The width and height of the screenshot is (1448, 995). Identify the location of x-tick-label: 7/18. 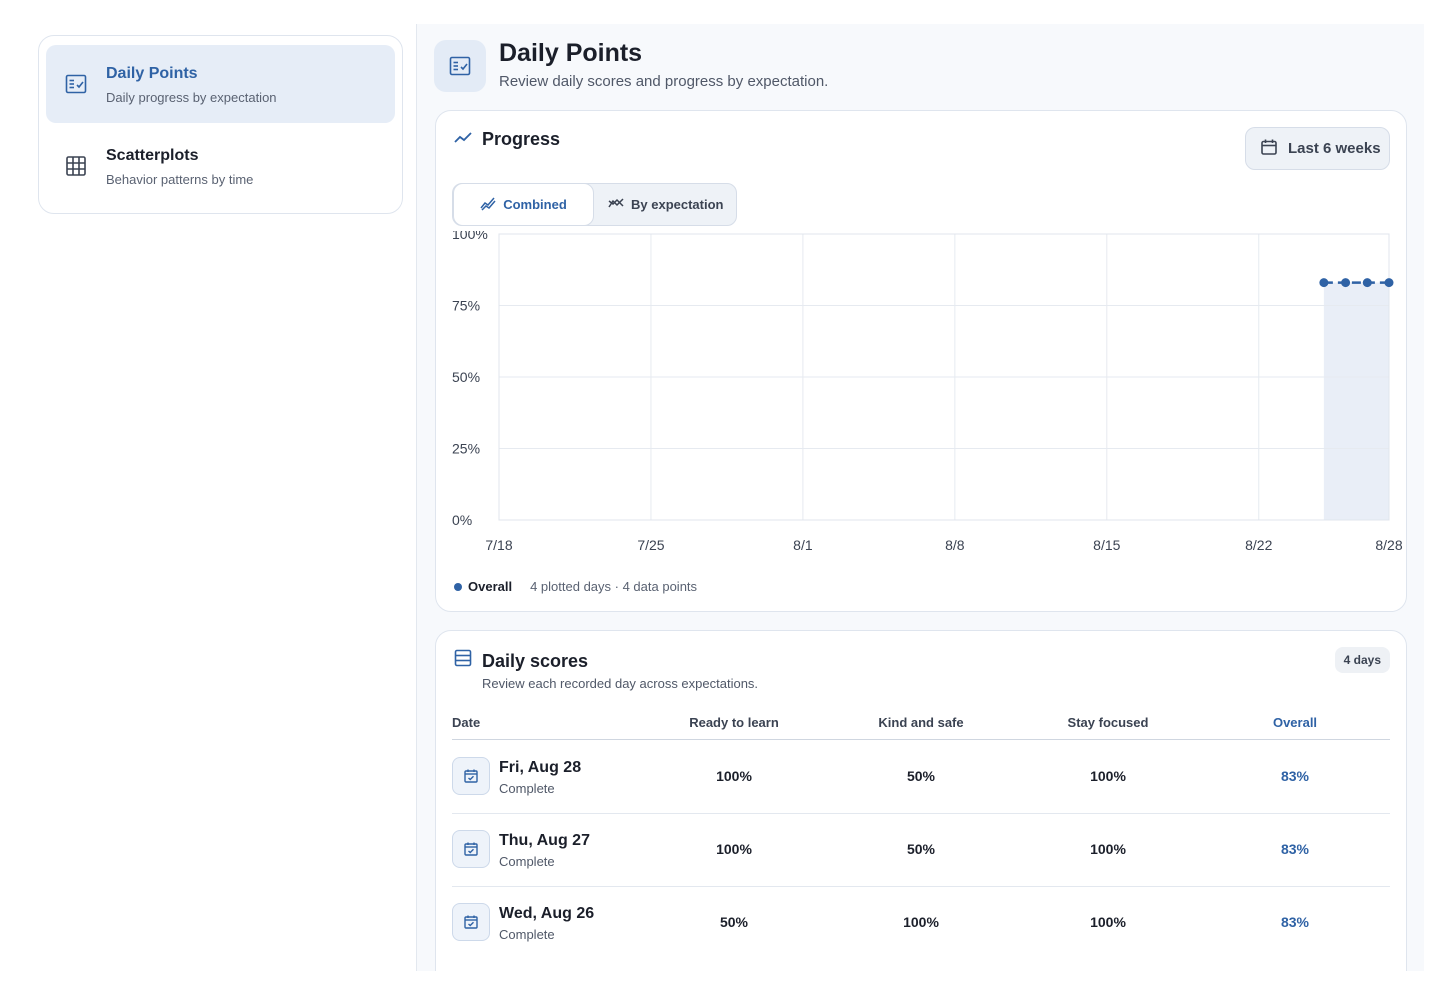
(498, 545).